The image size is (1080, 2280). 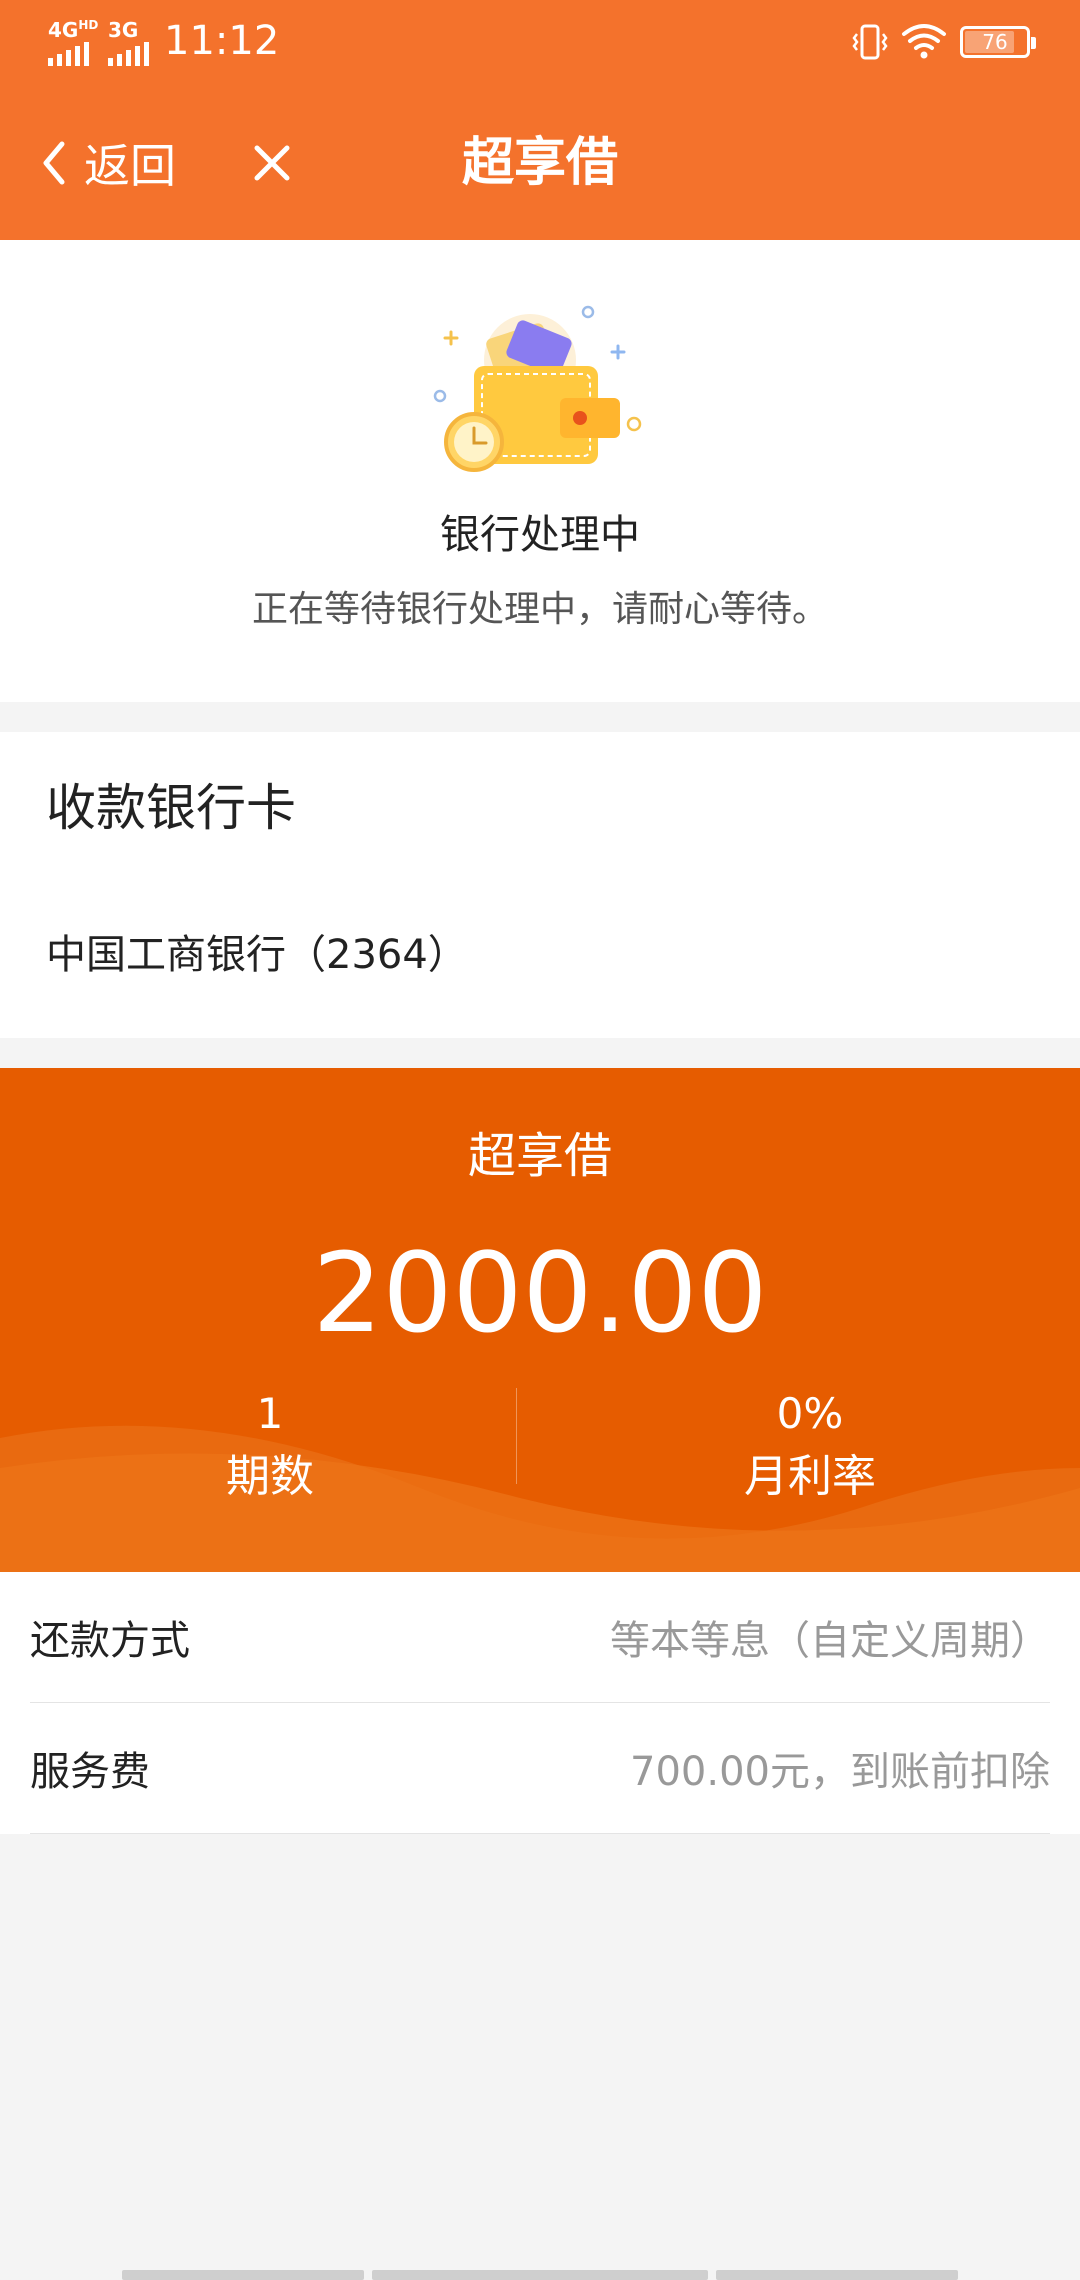 What do you see at coordinates (222, 41) in the screenshot?
I see `status-time: 11:12` at bounding box center [222, 41].